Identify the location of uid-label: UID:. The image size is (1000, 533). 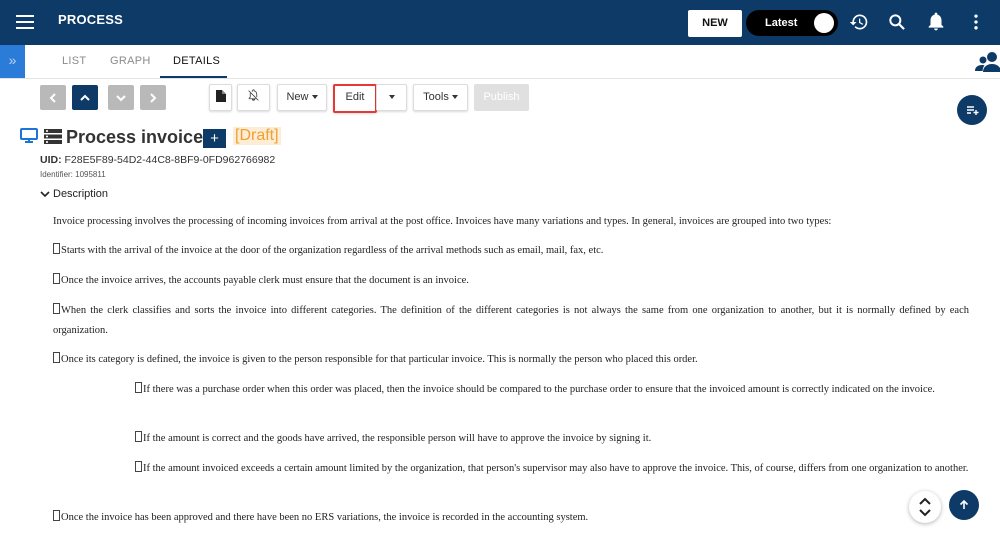
(51, 160).